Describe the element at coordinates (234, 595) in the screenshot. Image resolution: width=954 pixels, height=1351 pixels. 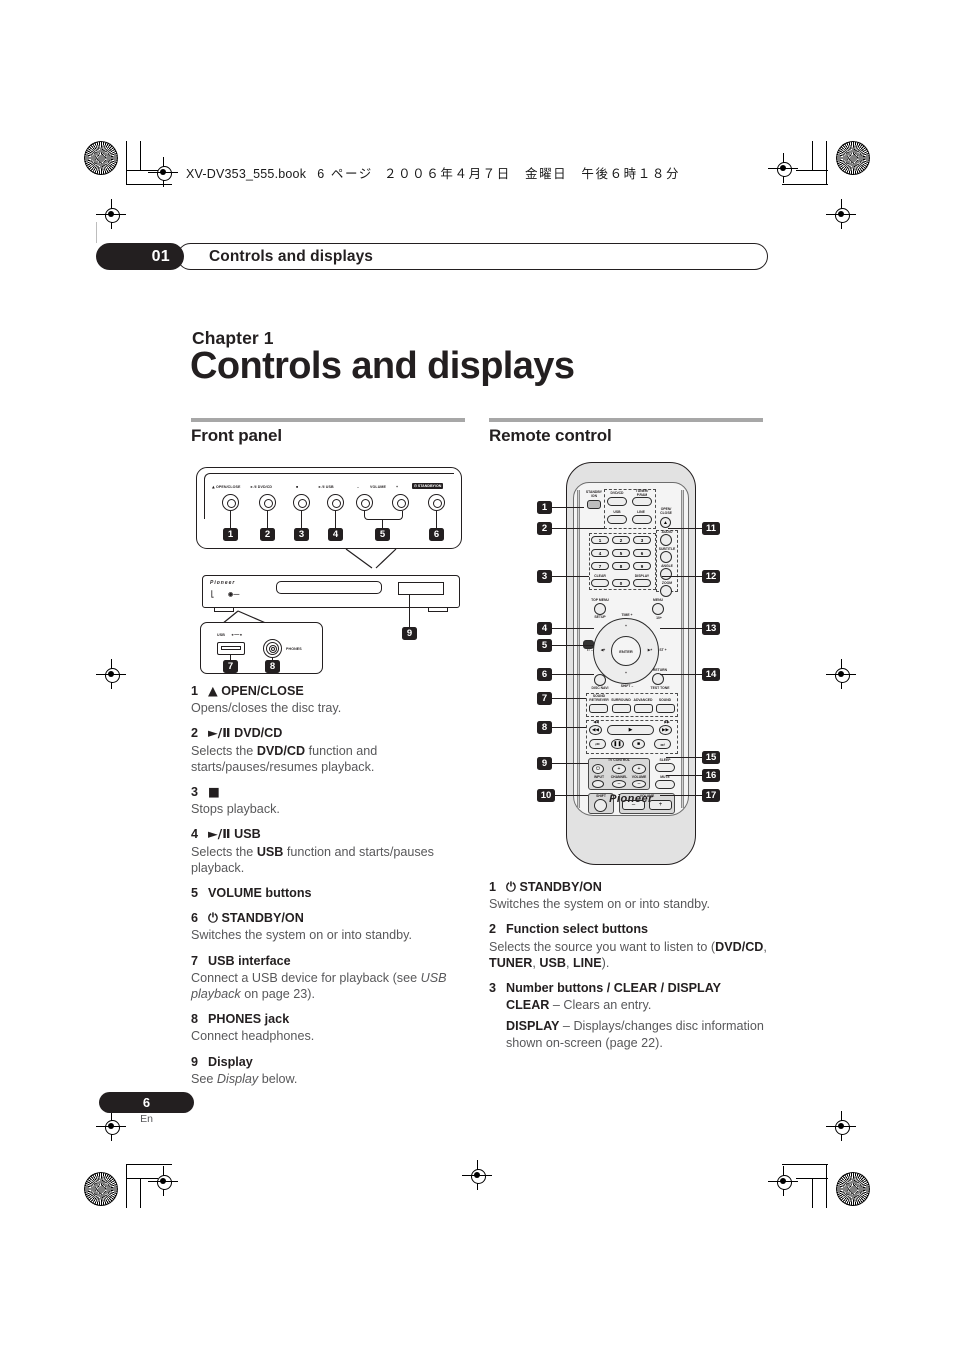
I see `fp-phones-icon: ◉—` at that location.